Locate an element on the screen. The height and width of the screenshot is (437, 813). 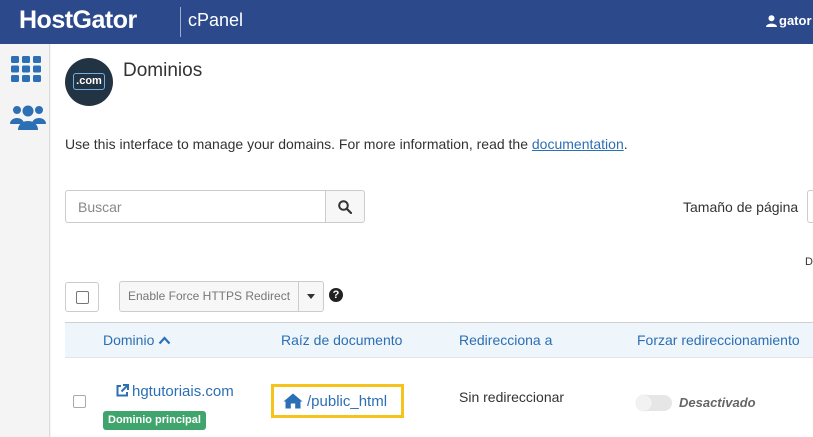
redirect-value: Sin redireccionar is located at coordinates (512, 397).